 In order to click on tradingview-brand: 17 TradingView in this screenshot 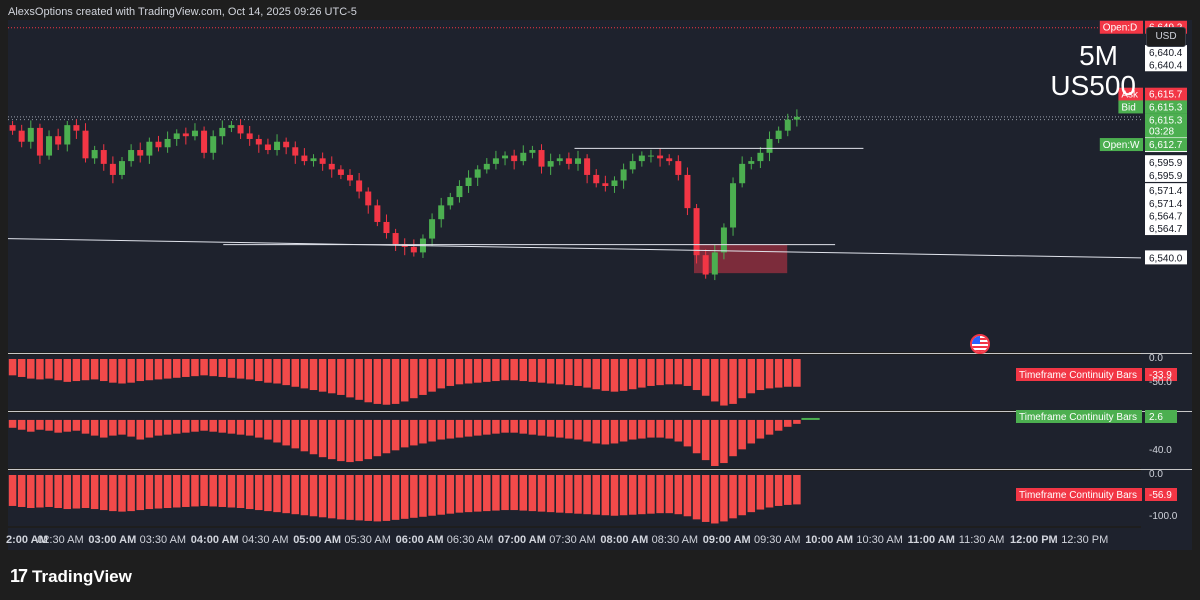, I will do `click(71, 576)`.